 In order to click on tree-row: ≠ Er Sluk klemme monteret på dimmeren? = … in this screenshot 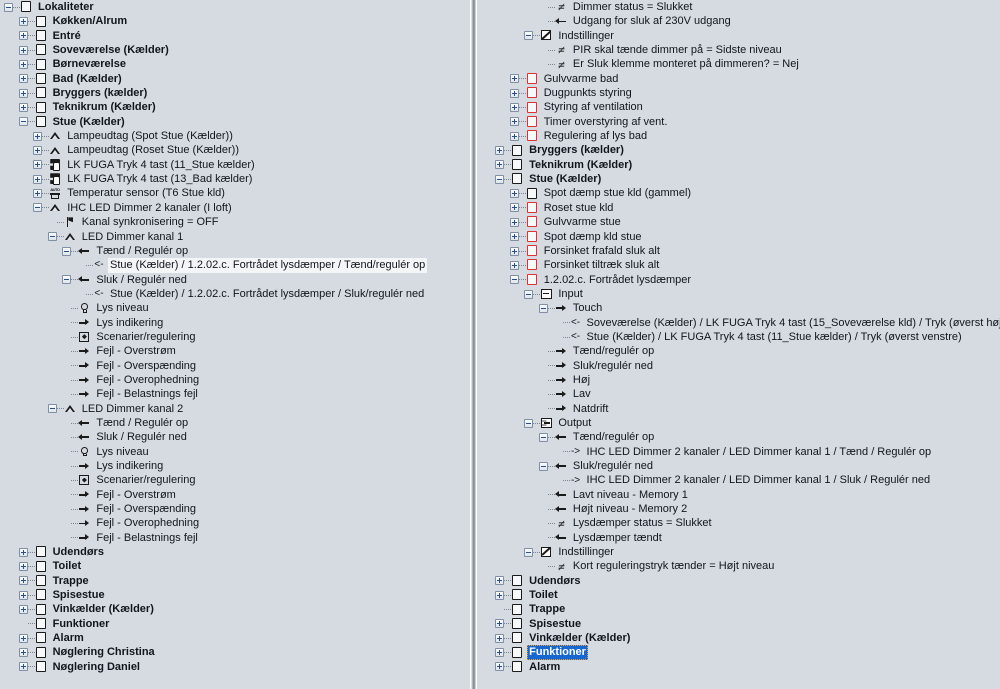, I will do `click(738, 64)`.